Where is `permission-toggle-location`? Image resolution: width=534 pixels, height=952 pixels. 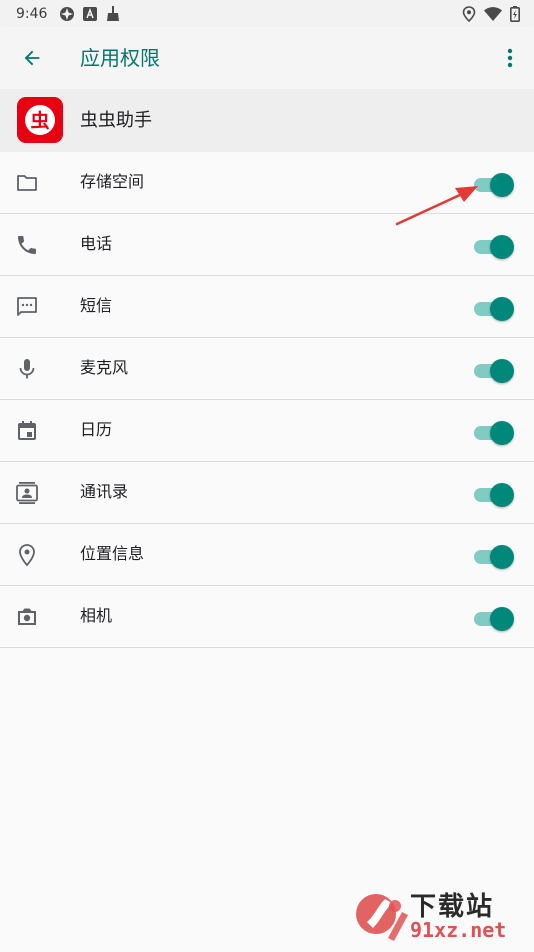 permission-toggle-location is located at coordinates (494, 556).